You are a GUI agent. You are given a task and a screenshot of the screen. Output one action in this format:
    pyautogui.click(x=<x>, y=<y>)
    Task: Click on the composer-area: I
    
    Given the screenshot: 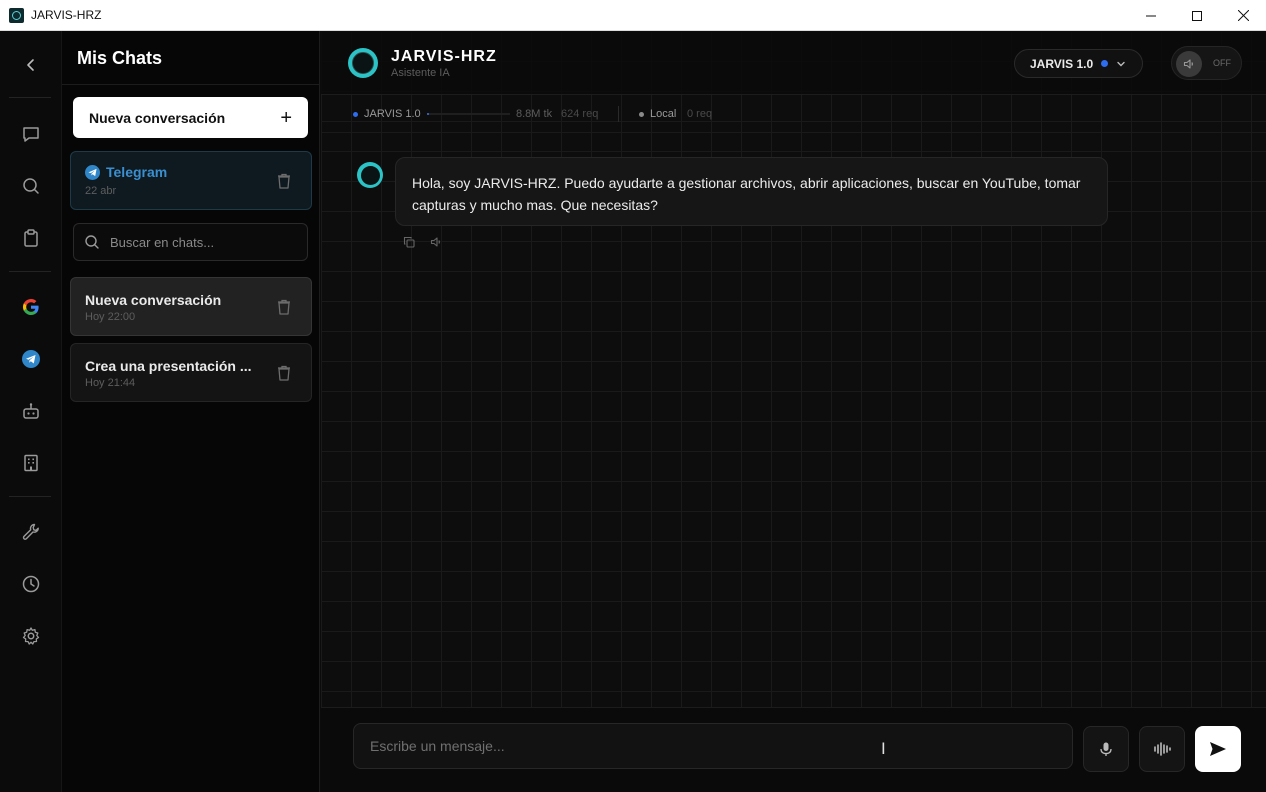 What is the action you would take?
    pyautogui.click(x=793, y=749)
    